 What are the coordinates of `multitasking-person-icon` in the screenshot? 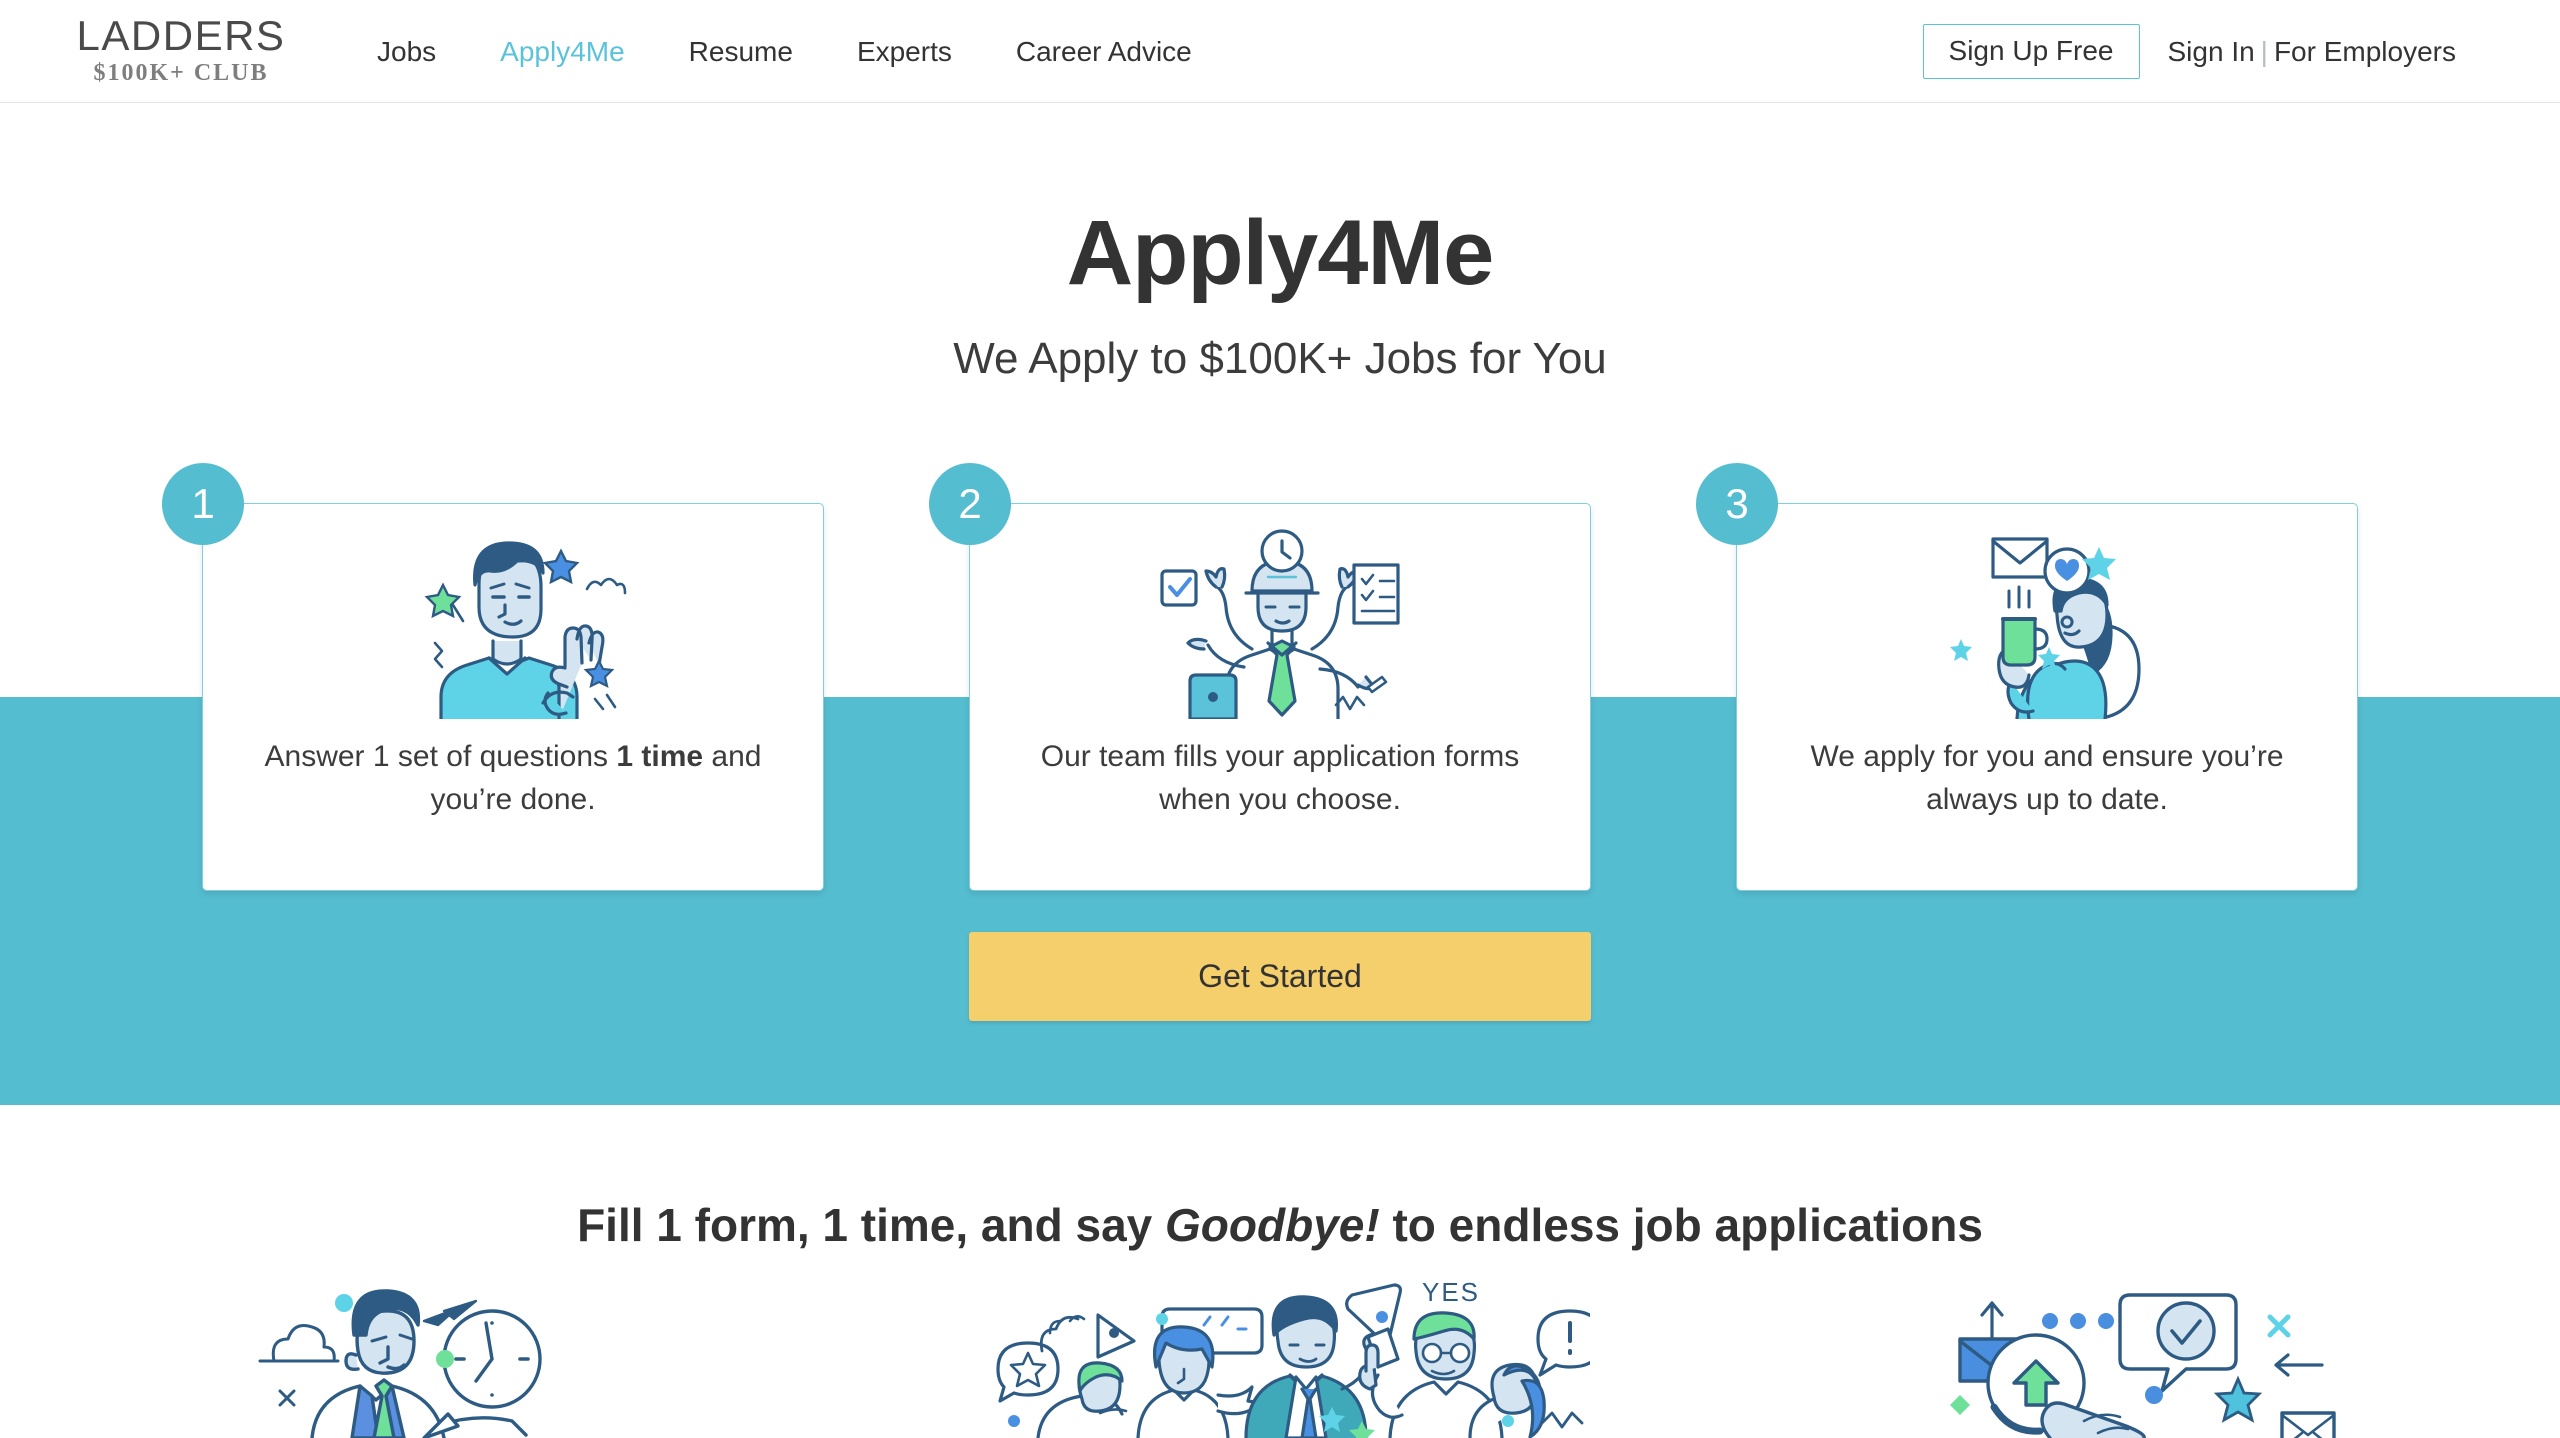 It's located at (1280, 624).